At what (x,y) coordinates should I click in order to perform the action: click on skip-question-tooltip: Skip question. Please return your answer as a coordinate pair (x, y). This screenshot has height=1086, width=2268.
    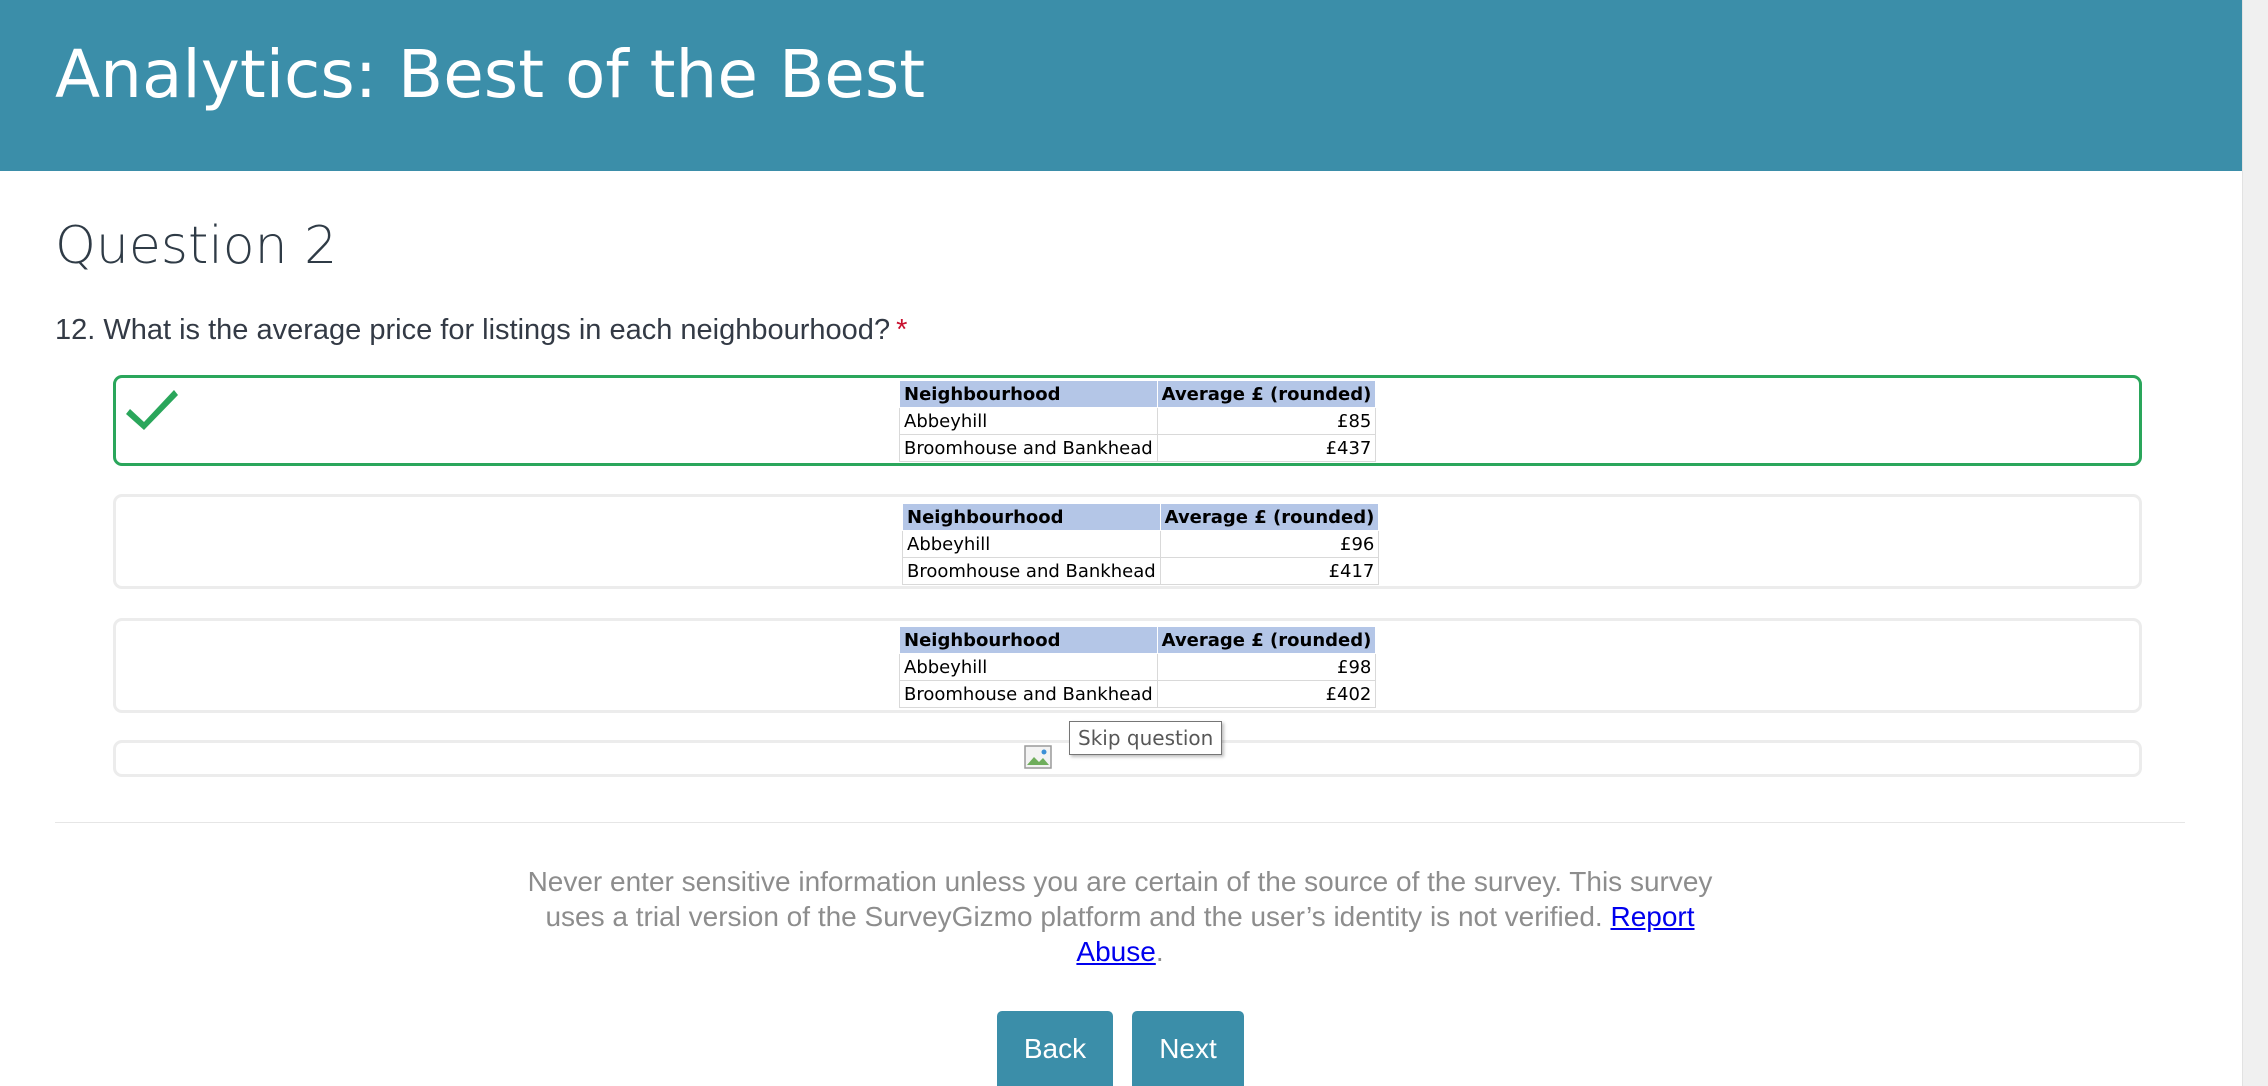
    Looking at the image, I should click on (1146, 738).